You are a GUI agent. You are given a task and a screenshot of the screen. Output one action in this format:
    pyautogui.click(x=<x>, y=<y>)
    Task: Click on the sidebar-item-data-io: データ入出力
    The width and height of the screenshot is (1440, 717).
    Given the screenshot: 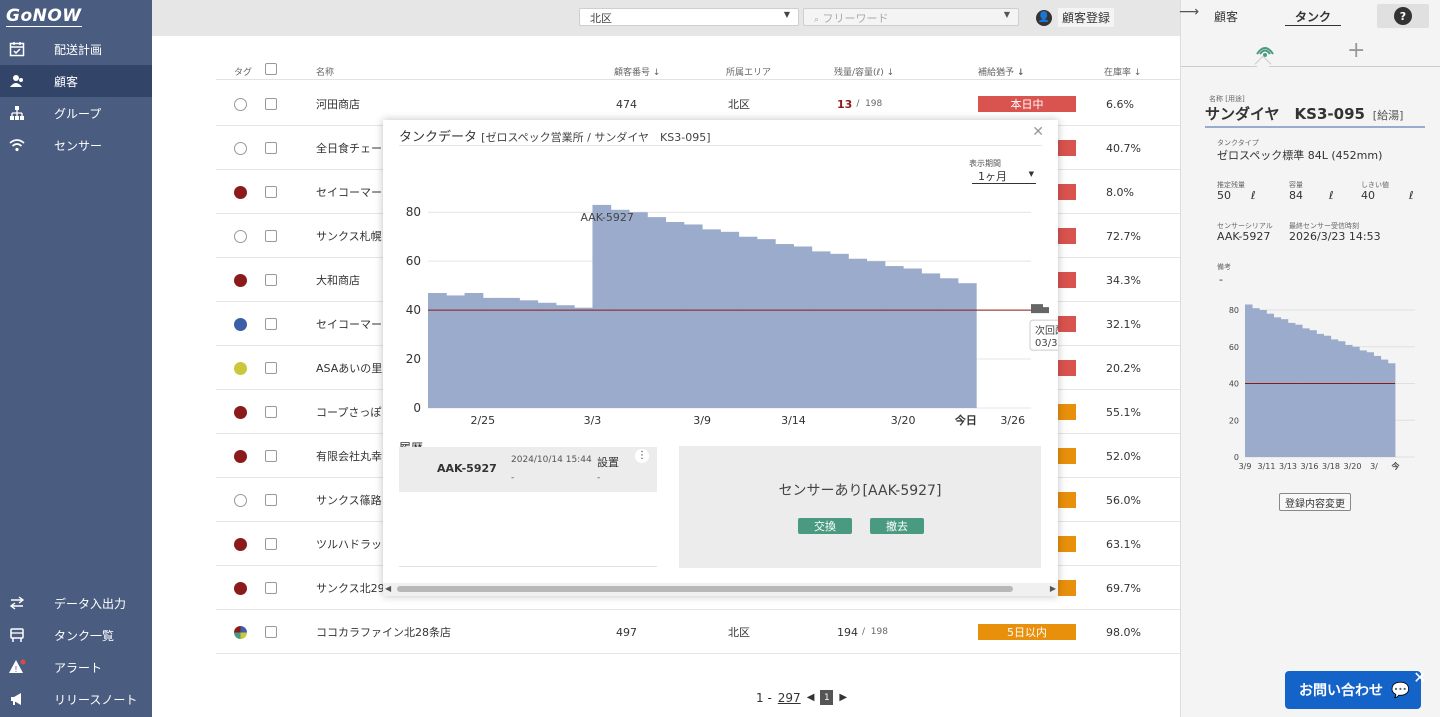 What is the action you would take?
    pyautogui.click(x=76, y=603)
    